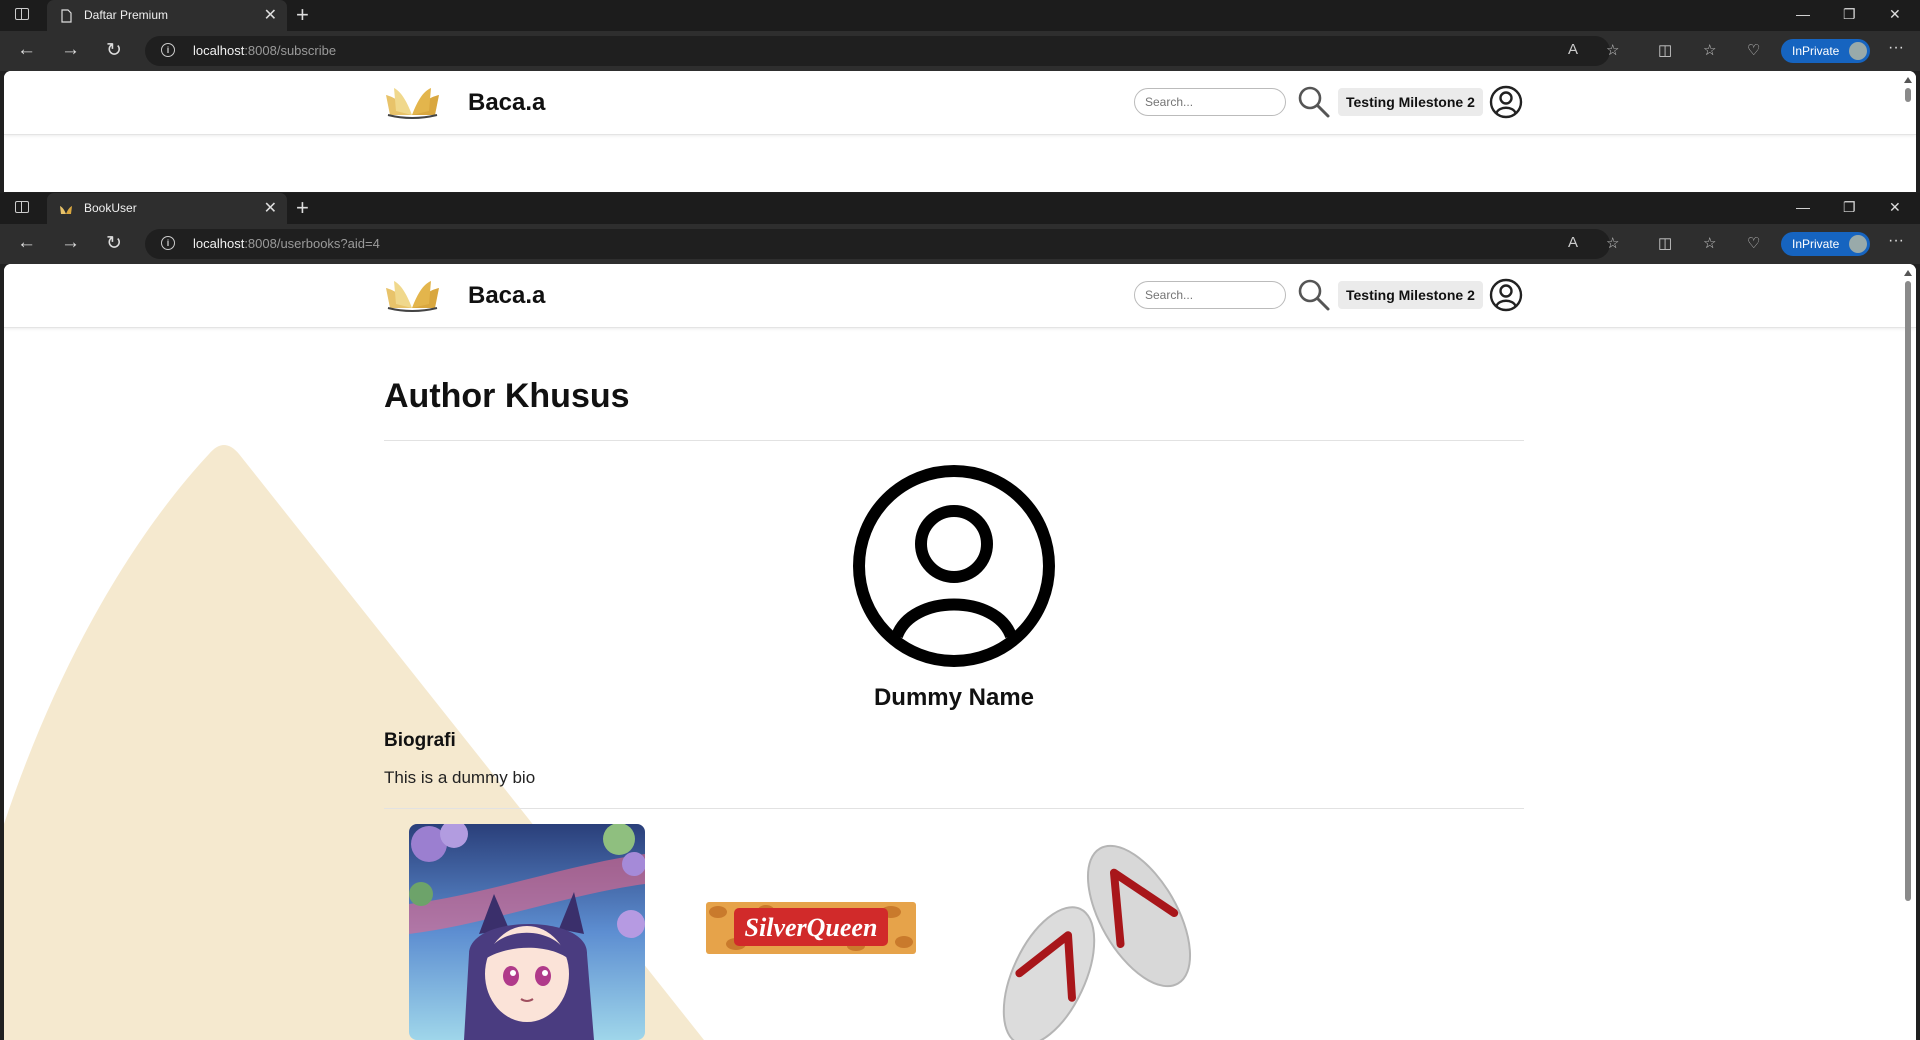  I want to click on book-cover-sandals, so click(1099, 938).